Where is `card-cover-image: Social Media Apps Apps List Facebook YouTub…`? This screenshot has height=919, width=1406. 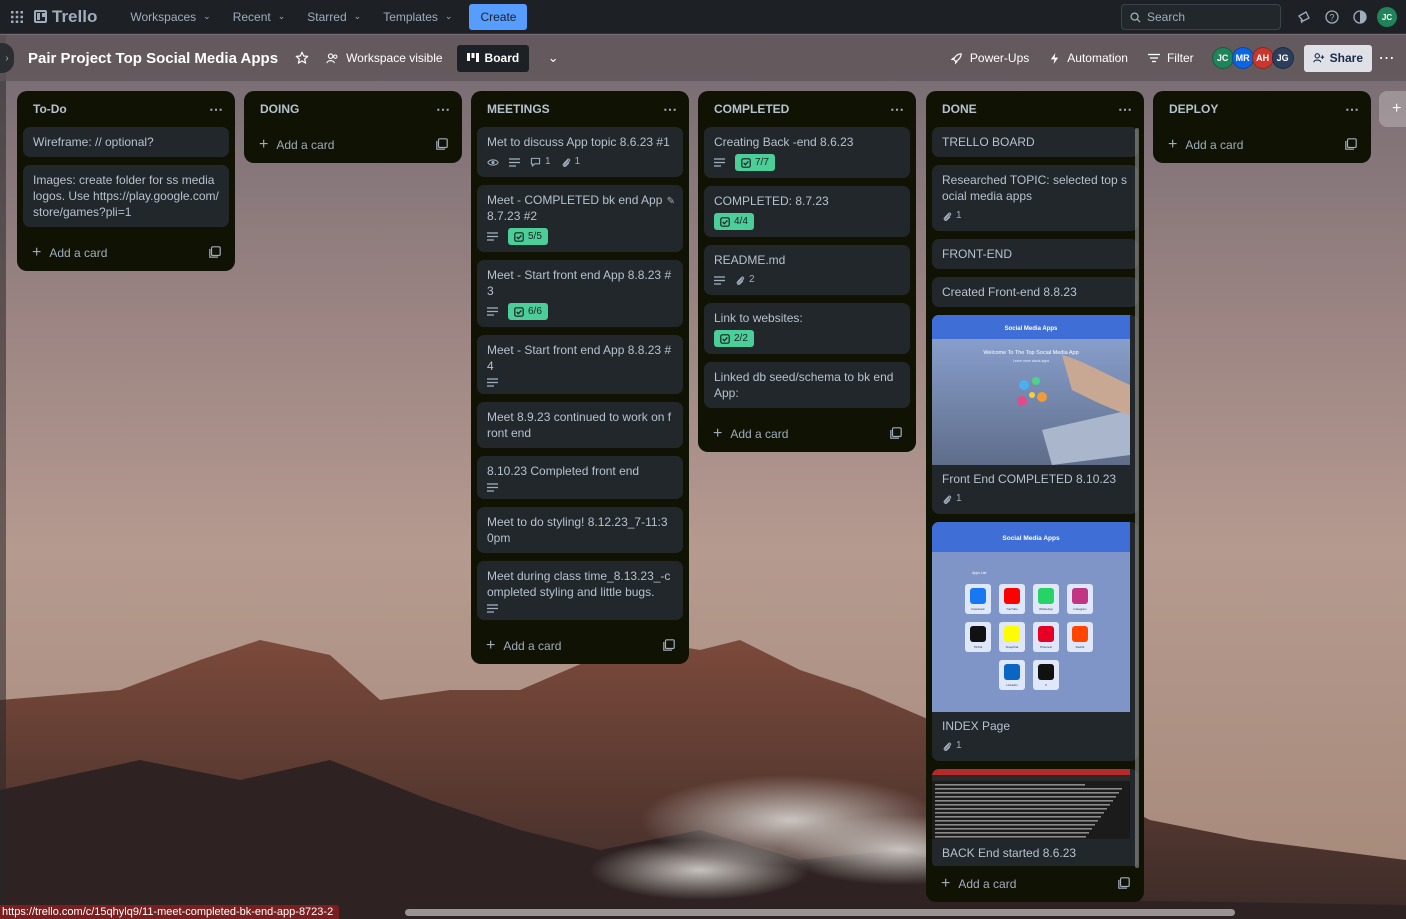
card-cover-image: Social Media Apps Apps List Facebook YouTub… is located at coordinates (1031, 617).